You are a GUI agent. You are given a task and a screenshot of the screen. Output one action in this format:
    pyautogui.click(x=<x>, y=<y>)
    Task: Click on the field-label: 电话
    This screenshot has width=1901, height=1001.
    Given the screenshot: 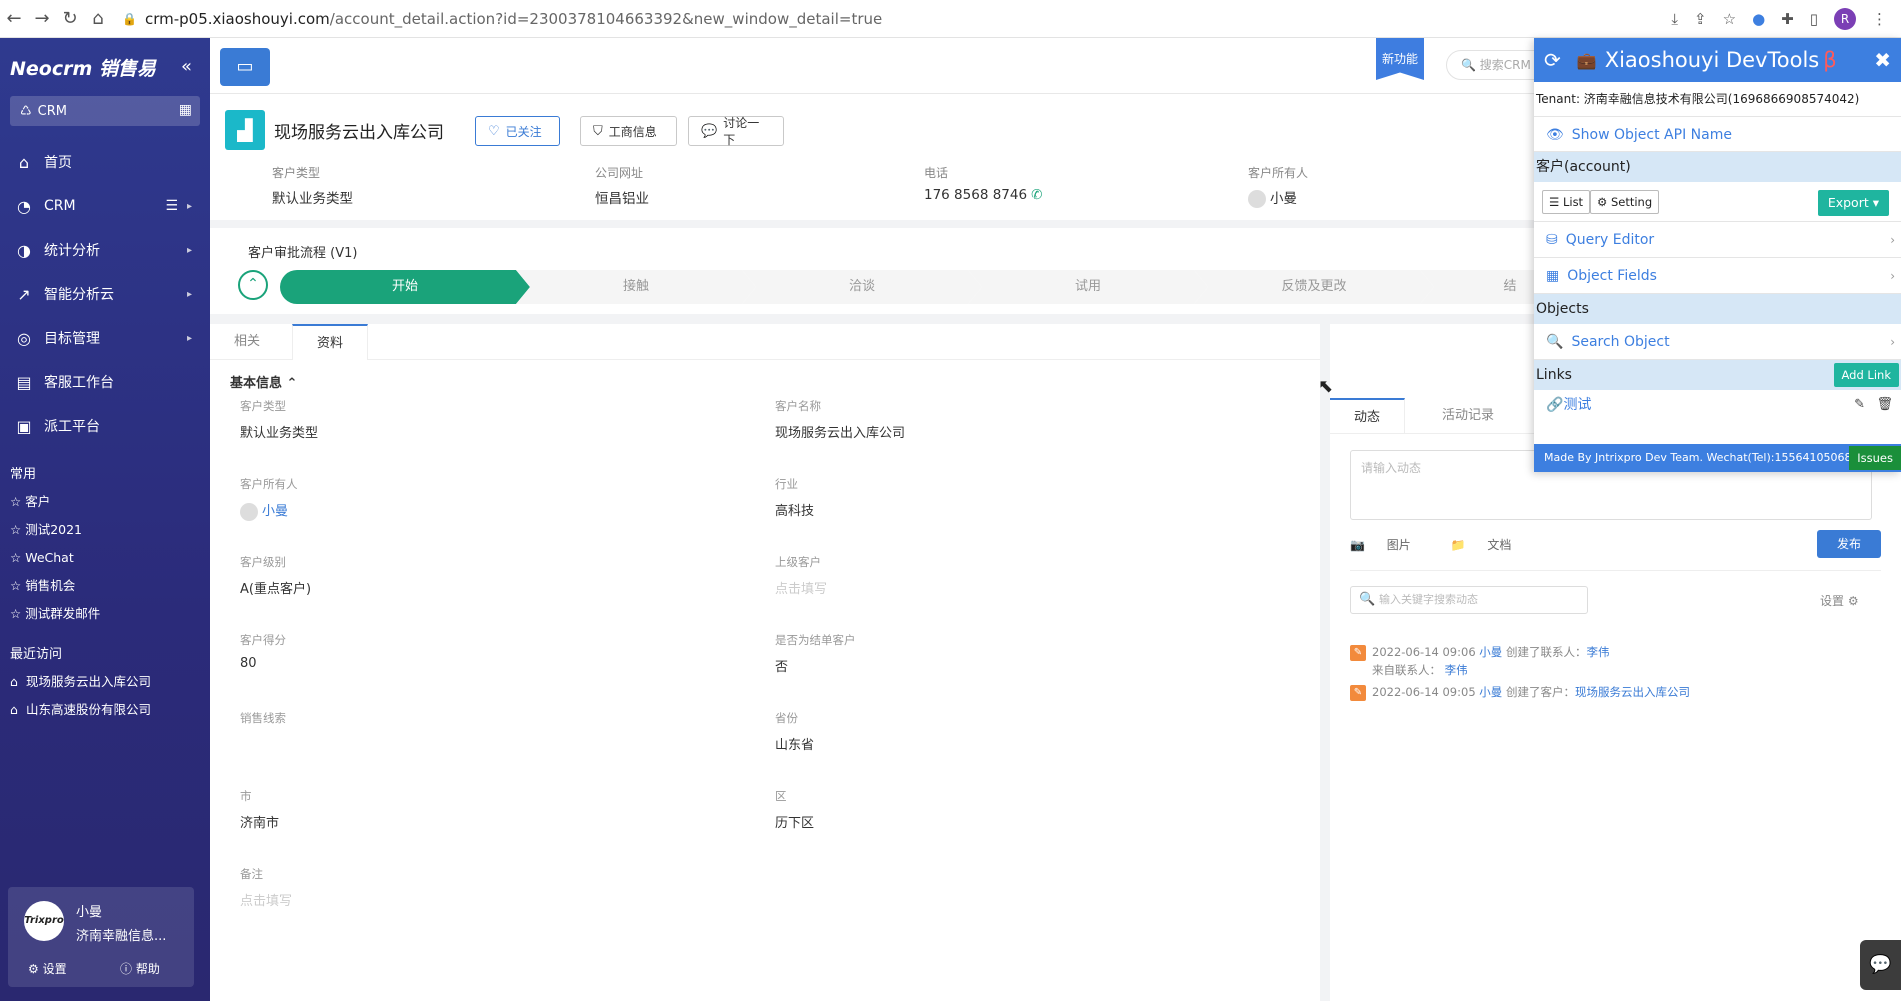 What is the action you would take?
    pyautogui.click(x=936, y=173)
    